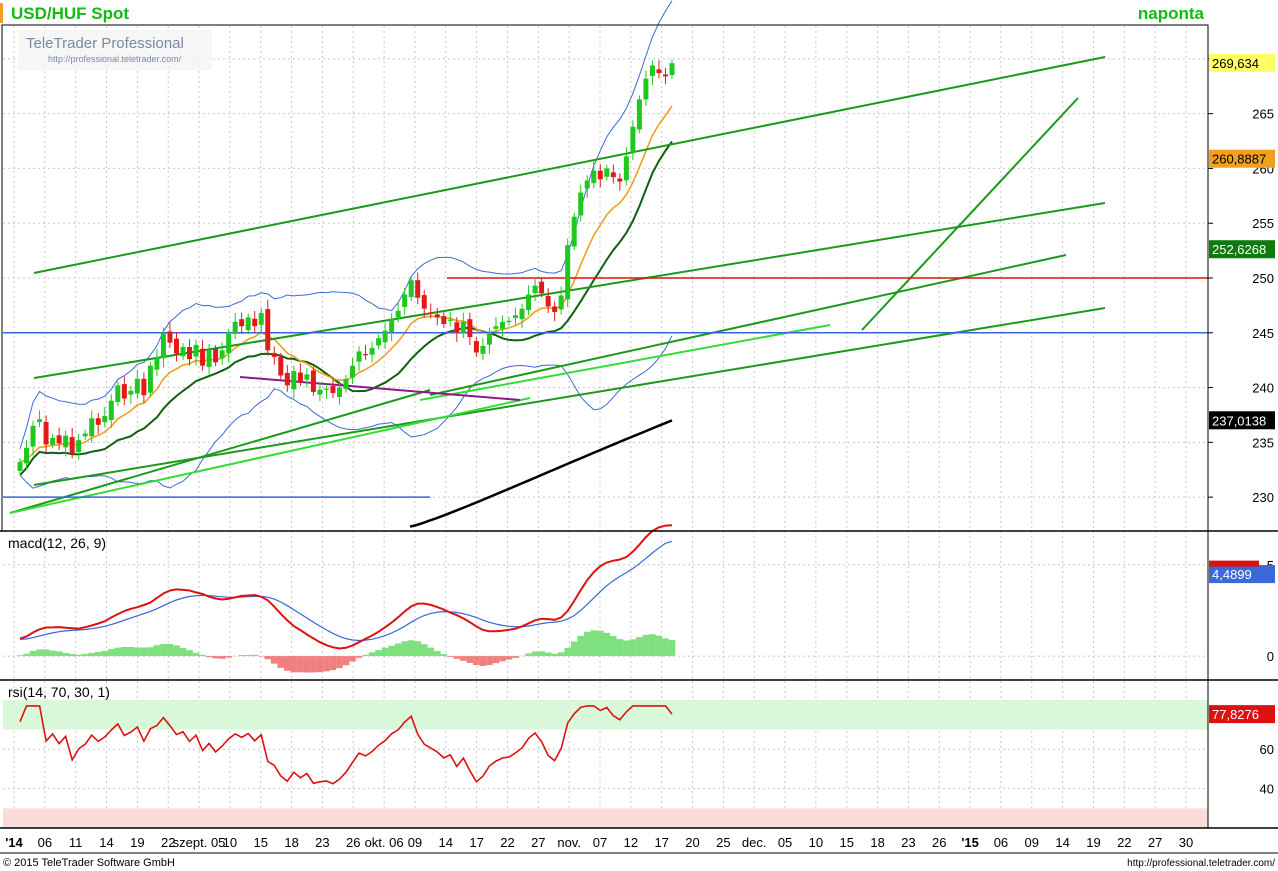 The image size is (1278, 871). What do you see at coordinates (847, 842) in the screenshot?
I see `time-tick-label: 15` at bounding box center [847, 842].